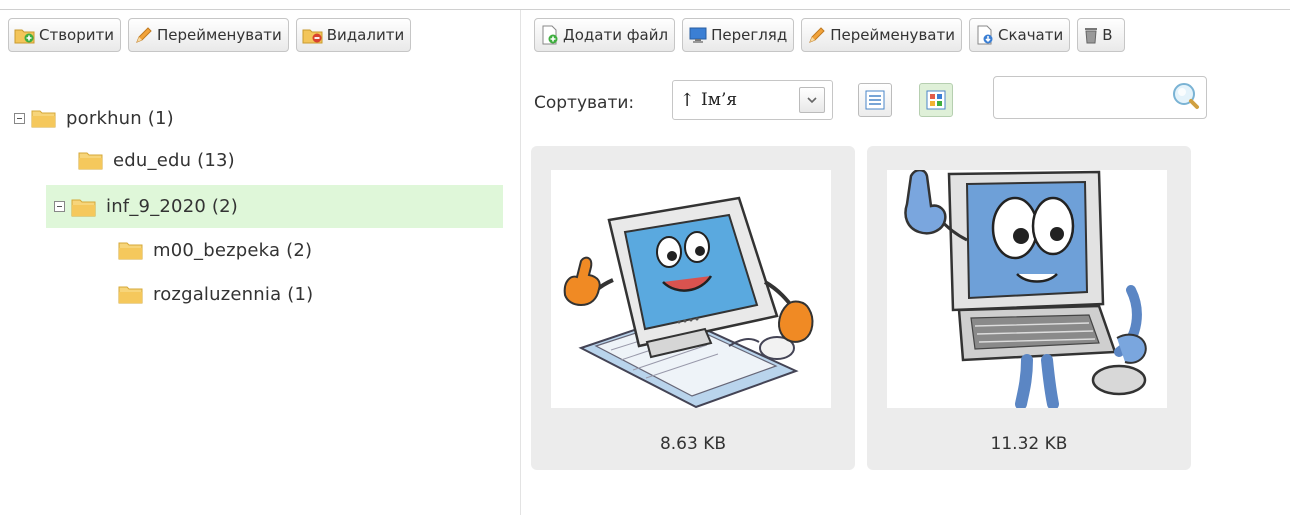 The image size is (1290, 515). What do you see at coordinates (174, 160) in the screenshot?
I see `tree-item-label: edu_edu (13)` at bounding box center [174, 160].